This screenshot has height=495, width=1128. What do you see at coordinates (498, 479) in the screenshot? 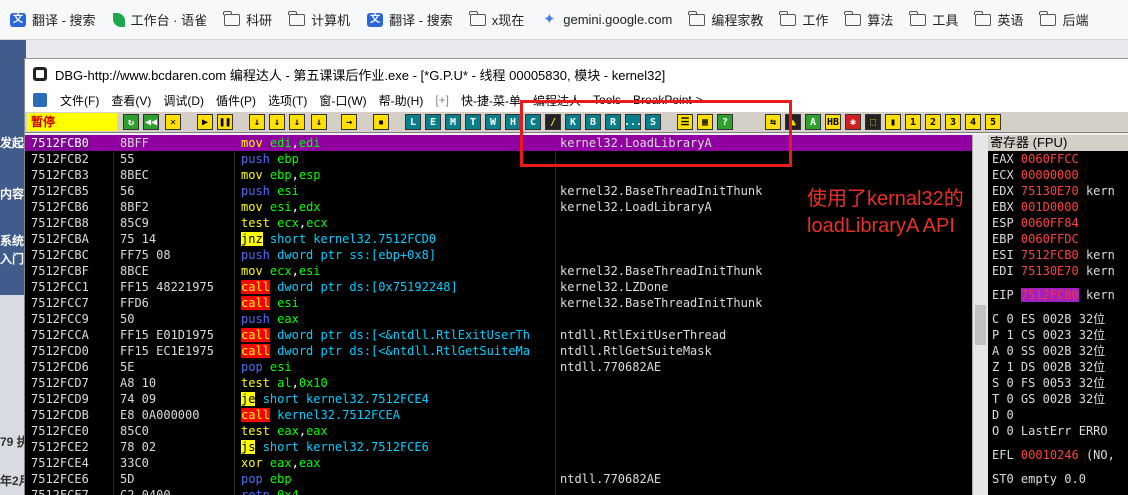
I see `disasm-row: 7512FCE6 5D pop ebp ntdll.770682AE` at bounding box center [498, 479].